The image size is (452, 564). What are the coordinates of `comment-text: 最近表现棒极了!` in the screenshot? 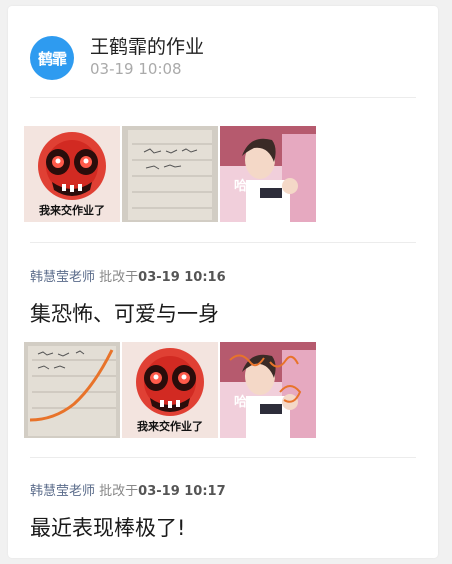 It's located at (108, 528).